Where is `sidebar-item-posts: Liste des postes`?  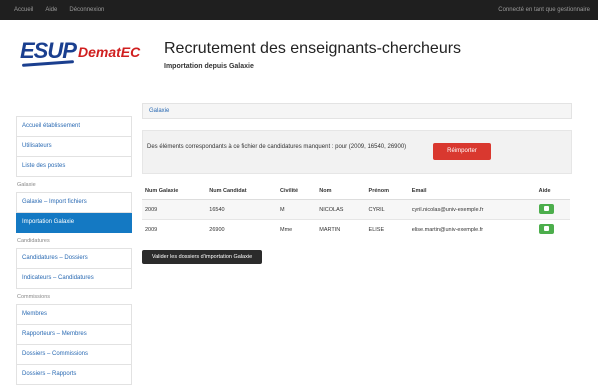
sidebar-item-posts: Liste des postes is located at coordinates (74, 167).